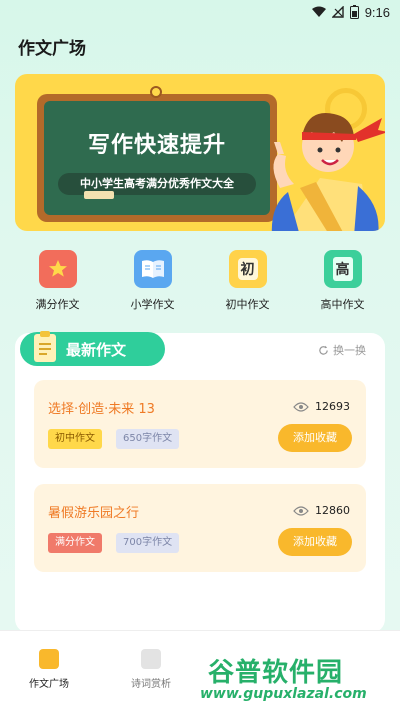 This screenshot has height=712, width=400. What do you see at coordinates (332, 510) in the screenshot?
I see `view-count-value: 12860` at bounding box center [332, 510].